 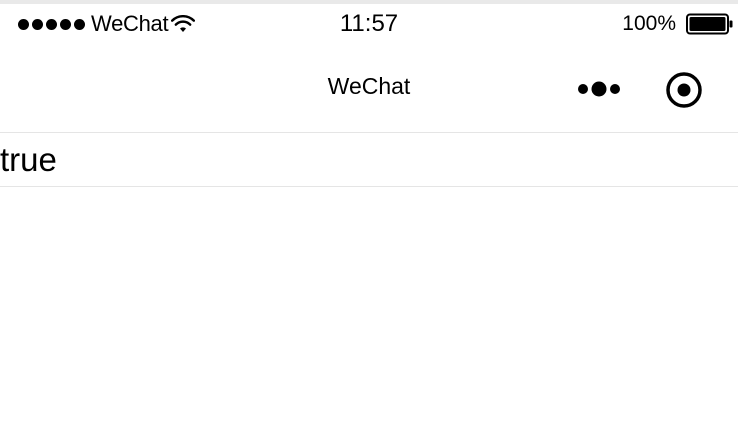 I want to click on more-dots-icon, so click(x=599, y=89).